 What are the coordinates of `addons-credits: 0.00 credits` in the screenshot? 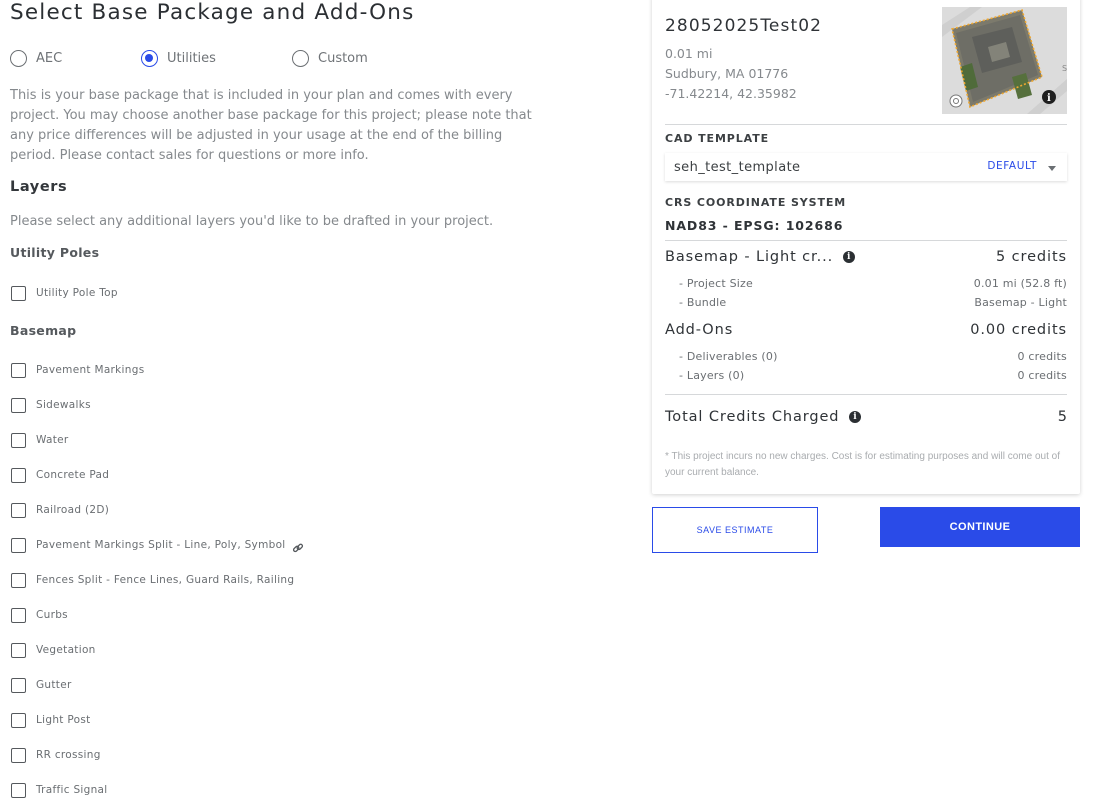 It's located at (1018, 330).